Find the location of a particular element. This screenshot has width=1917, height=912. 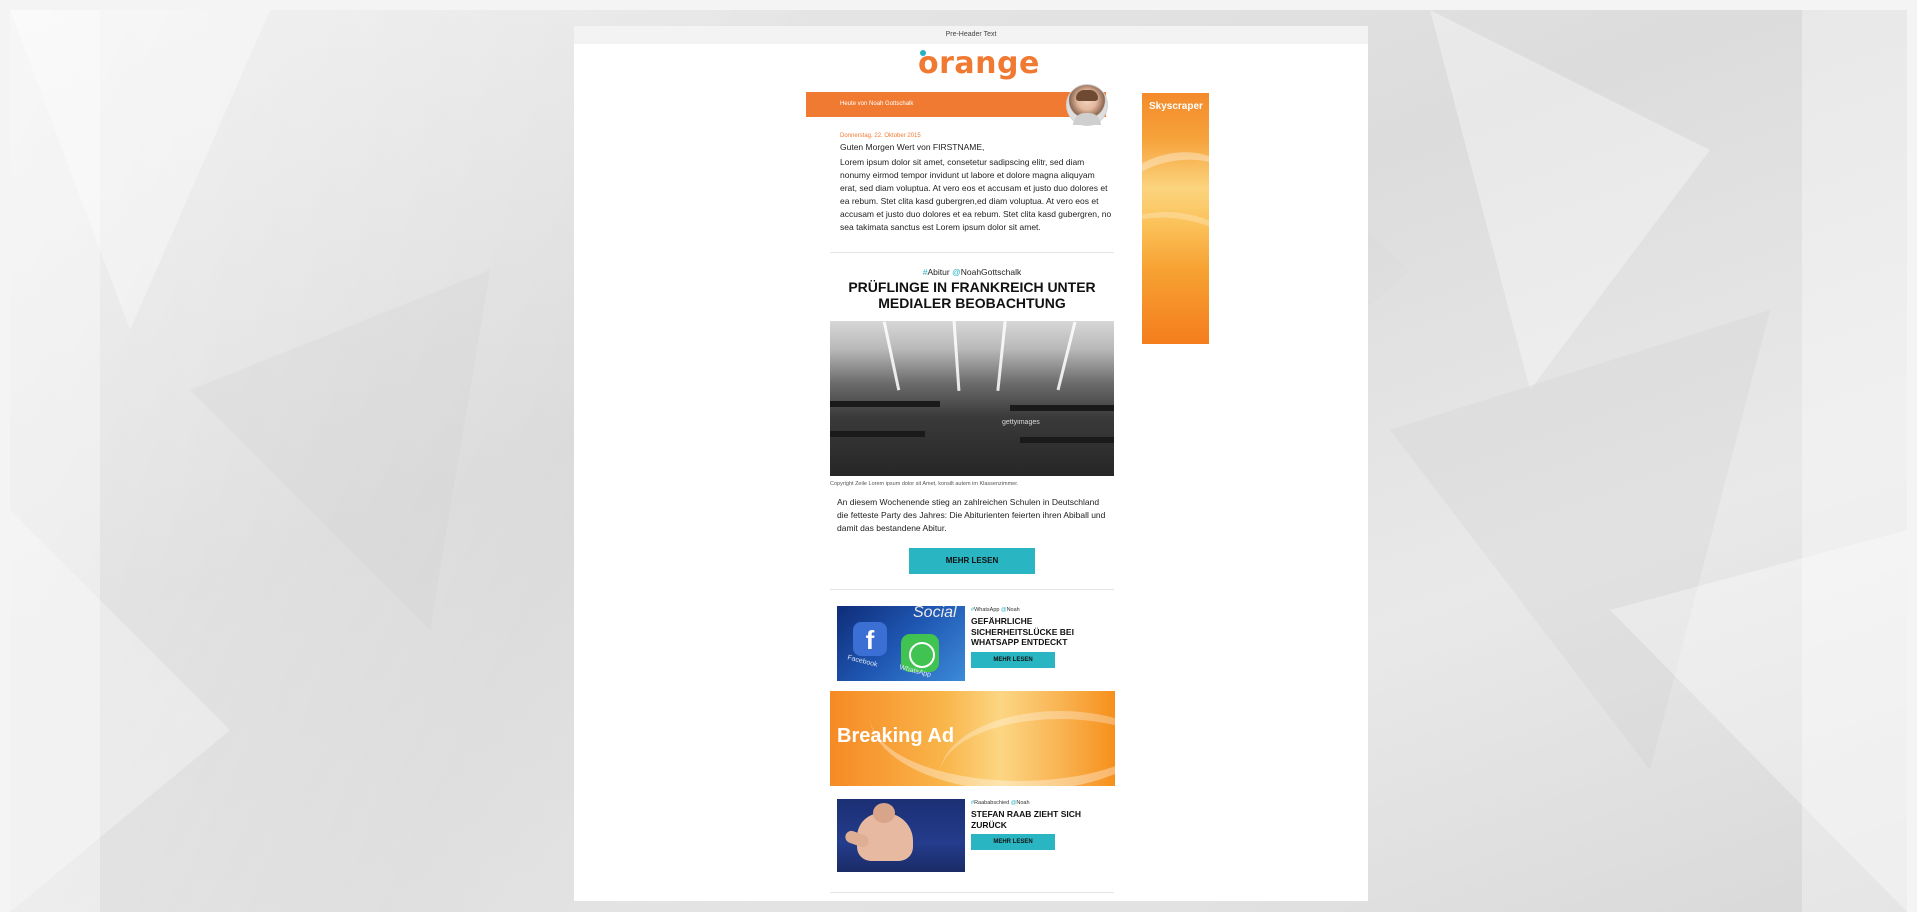

raab-article-image is located at coordinates (901, 835).